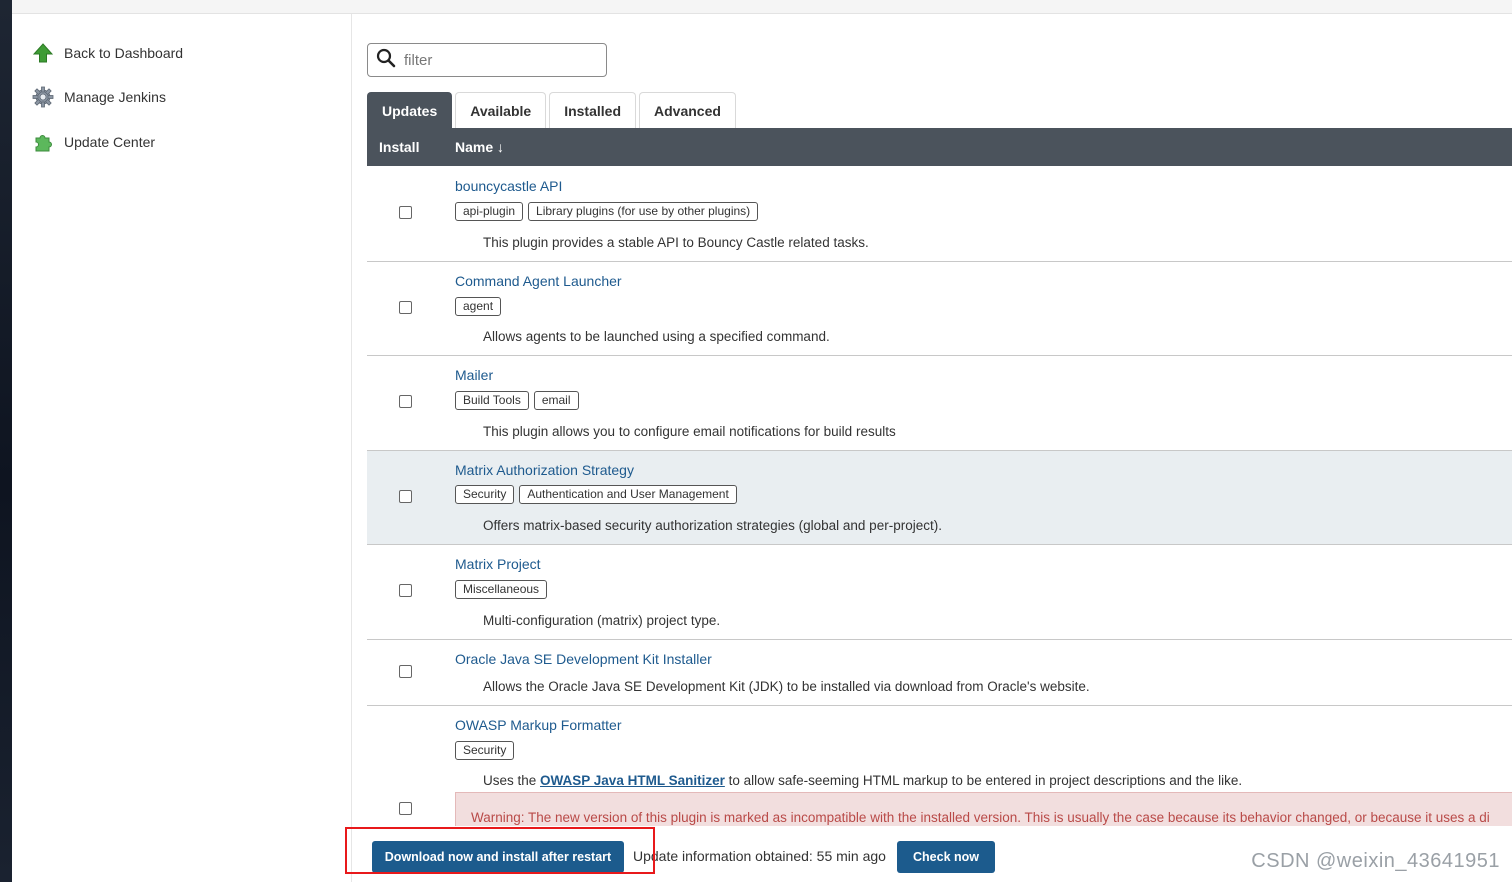 Image resolution: width=1512 pixels, height=882 pixels. I want to click on puzzle-icon, so click(43, 142).